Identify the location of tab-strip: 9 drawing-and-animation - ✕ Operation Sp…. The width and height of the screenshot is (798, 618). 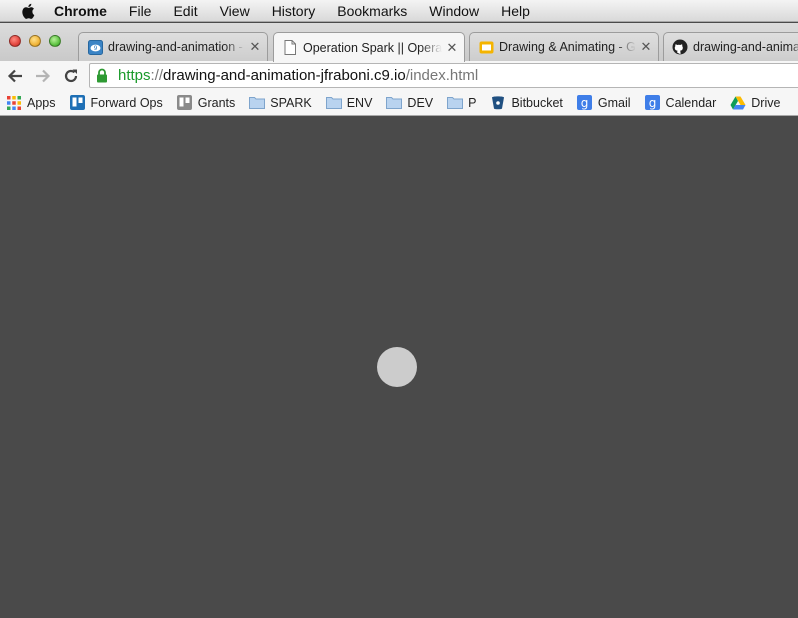
(399, 42).